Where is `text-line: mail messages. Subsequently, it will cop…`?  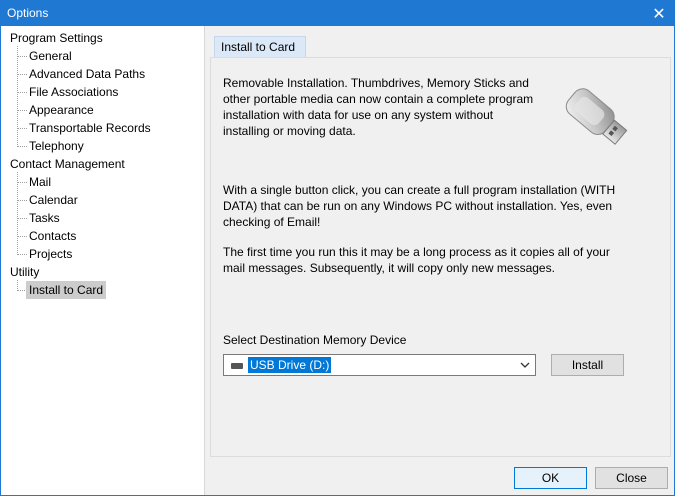 text-line: mail messages. Subsequently, it will cop… is located at coordinates (389, 268).